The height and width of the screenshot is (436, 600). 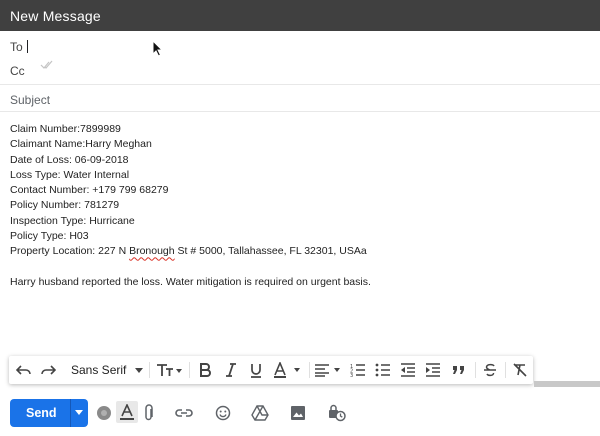 What do you see at coordinates (520, 370) in the screenshot?
I see `remove-formatting-icon` at bounding box center [520, 370].